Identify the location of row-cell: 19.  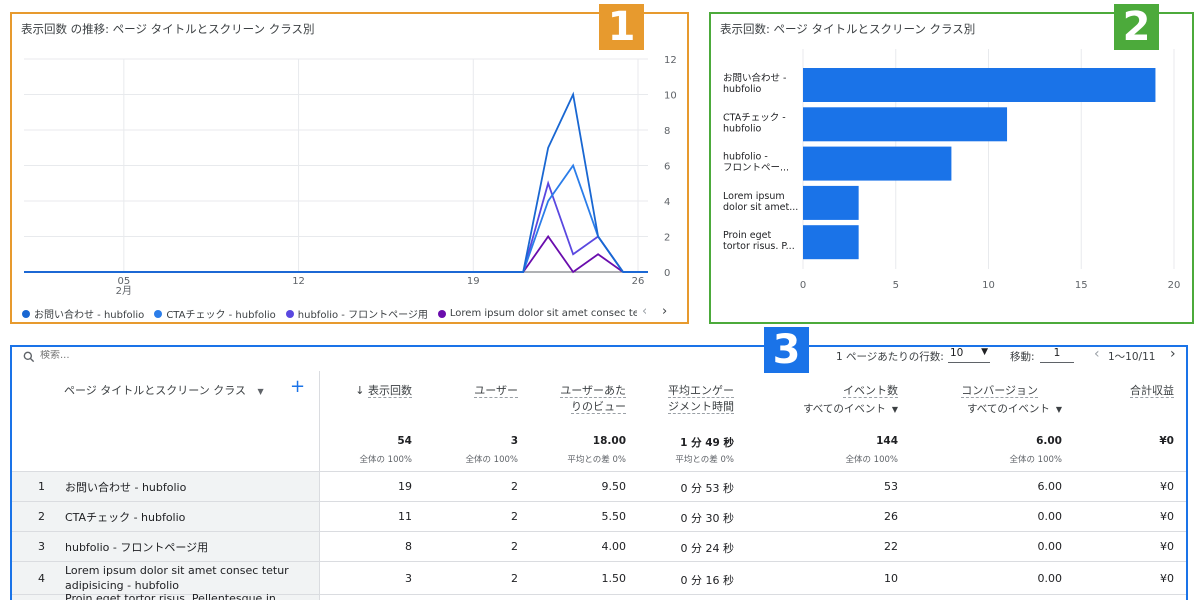
(405, 486).